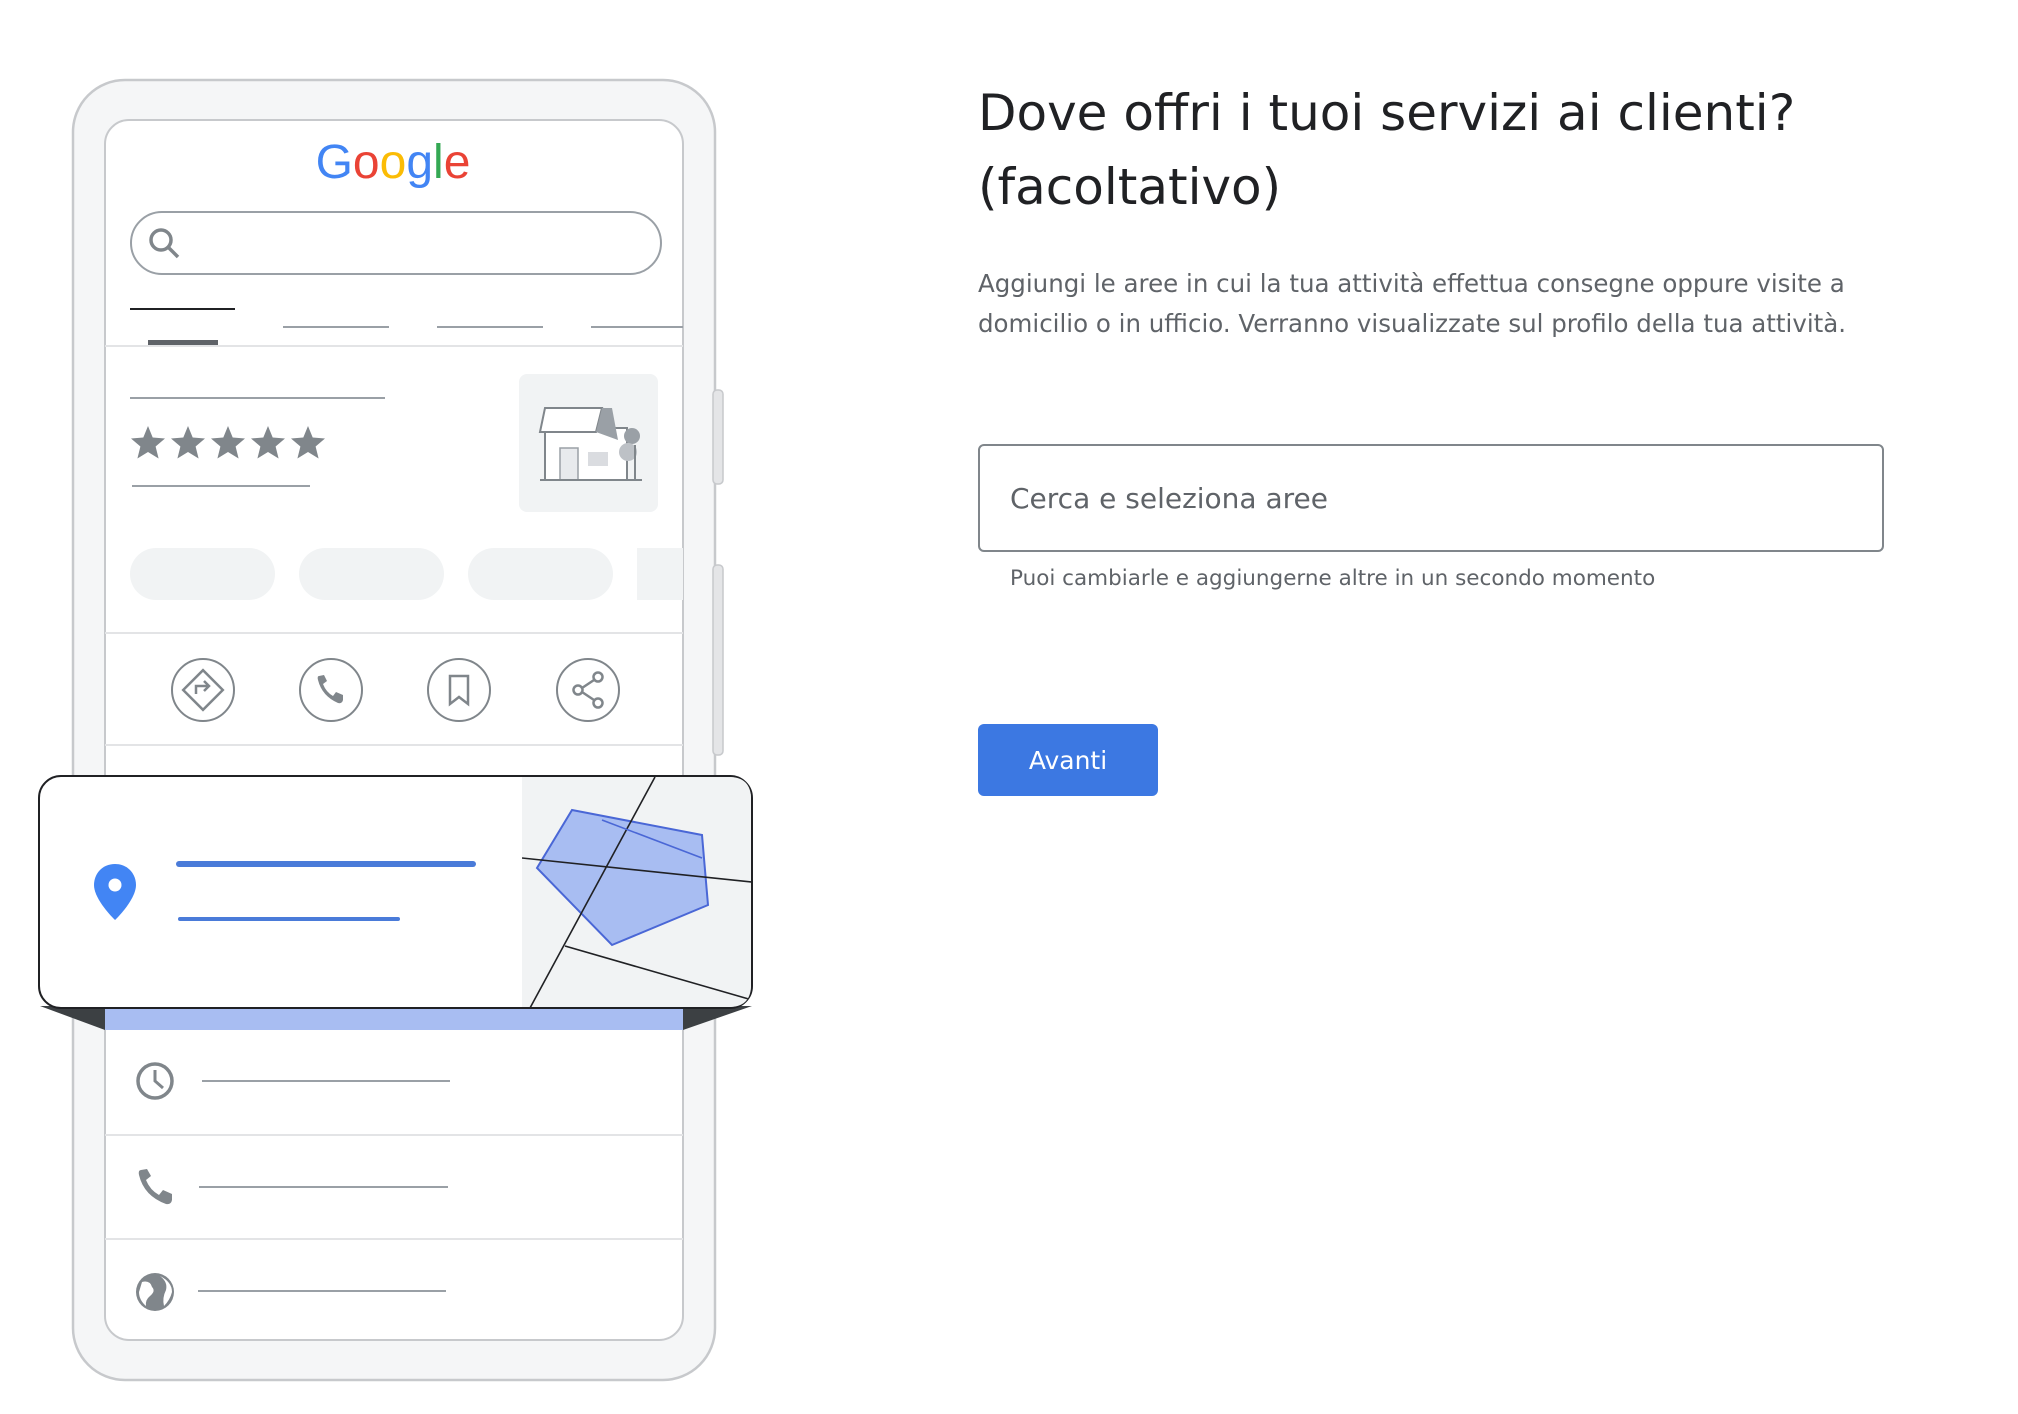  I want to click on area-search-field, so click(1431, 498).